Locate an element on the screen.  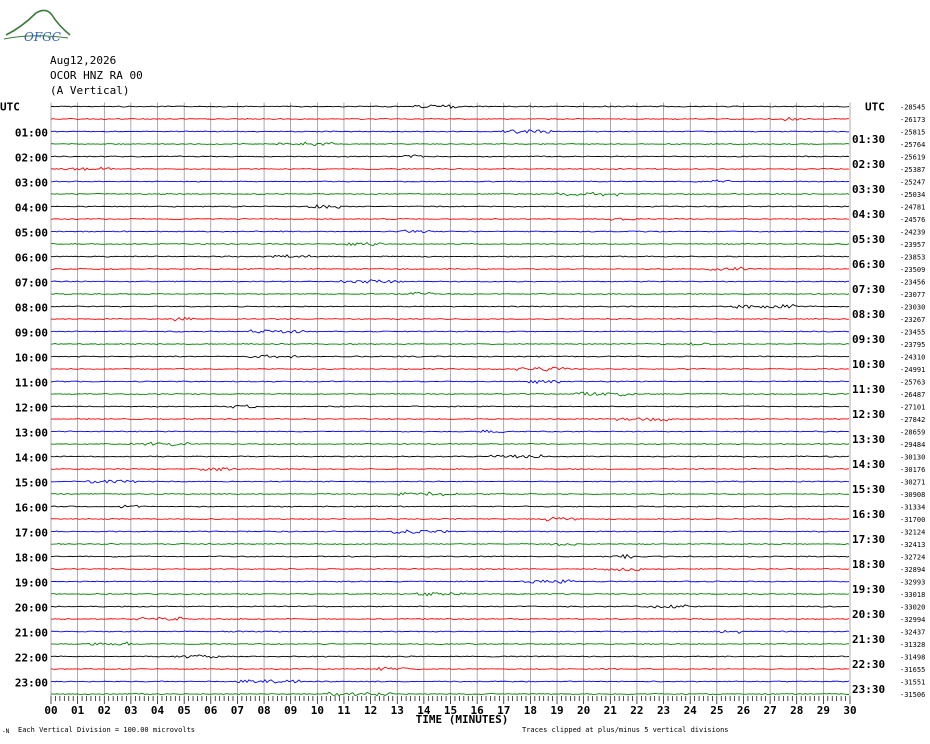
left-hour-label: 03:00 is located at coordinates (31, 183).